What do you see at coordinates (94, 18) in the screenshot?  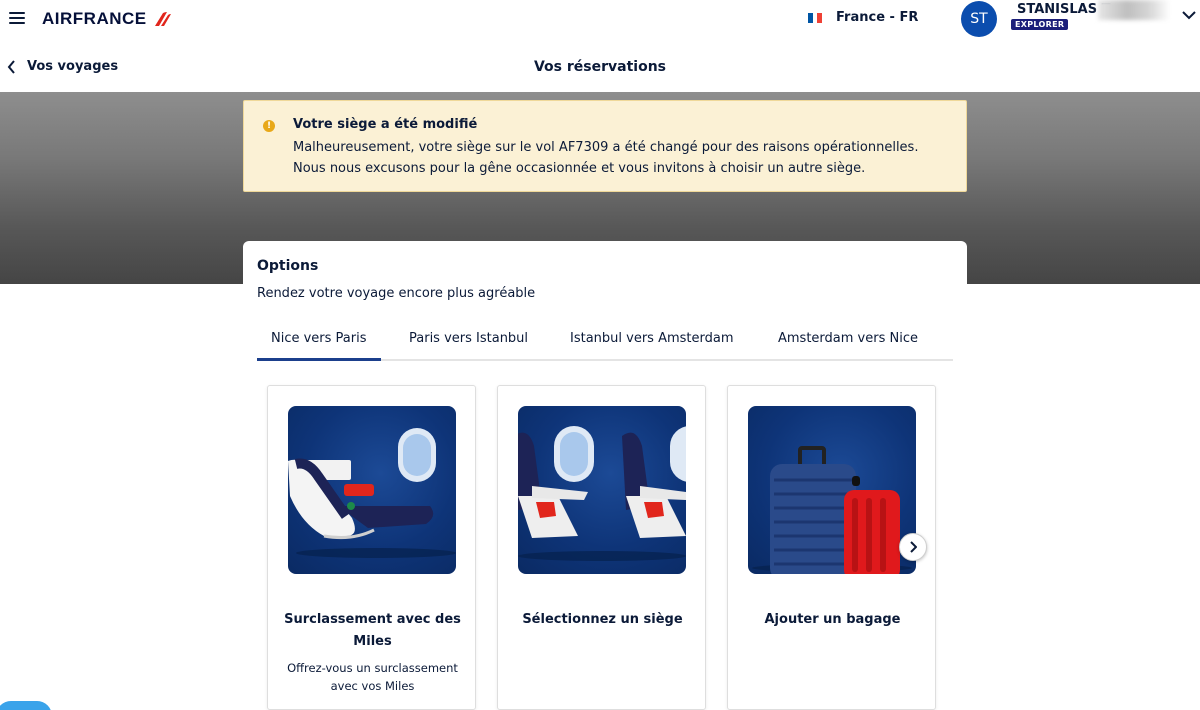 I see `logo-text: AIRFRANCE` at bounding box center [94, 18].